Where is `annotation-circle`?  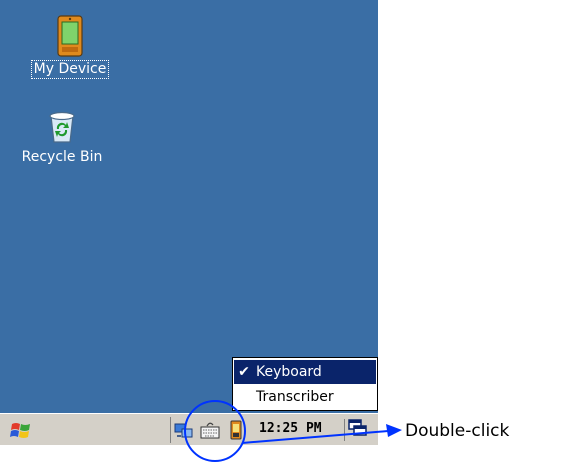 annotation-circle is located at coordinates (215, 431).